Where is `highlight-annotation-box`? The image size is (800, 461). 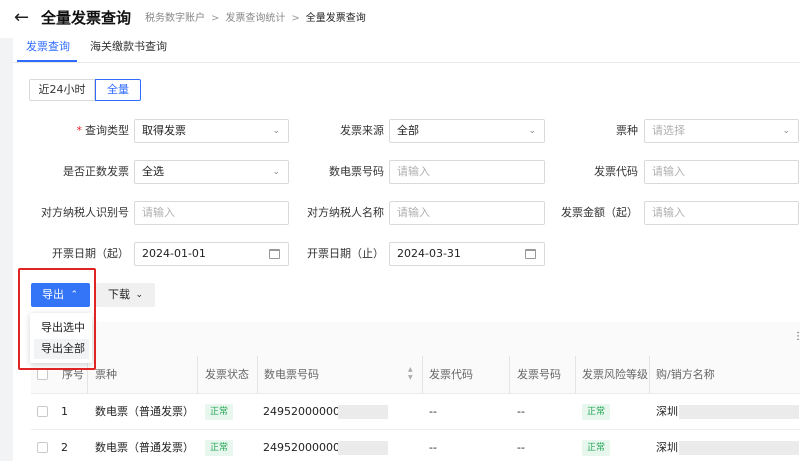
highlight-annotation-box is located at coordinates (57, 319).